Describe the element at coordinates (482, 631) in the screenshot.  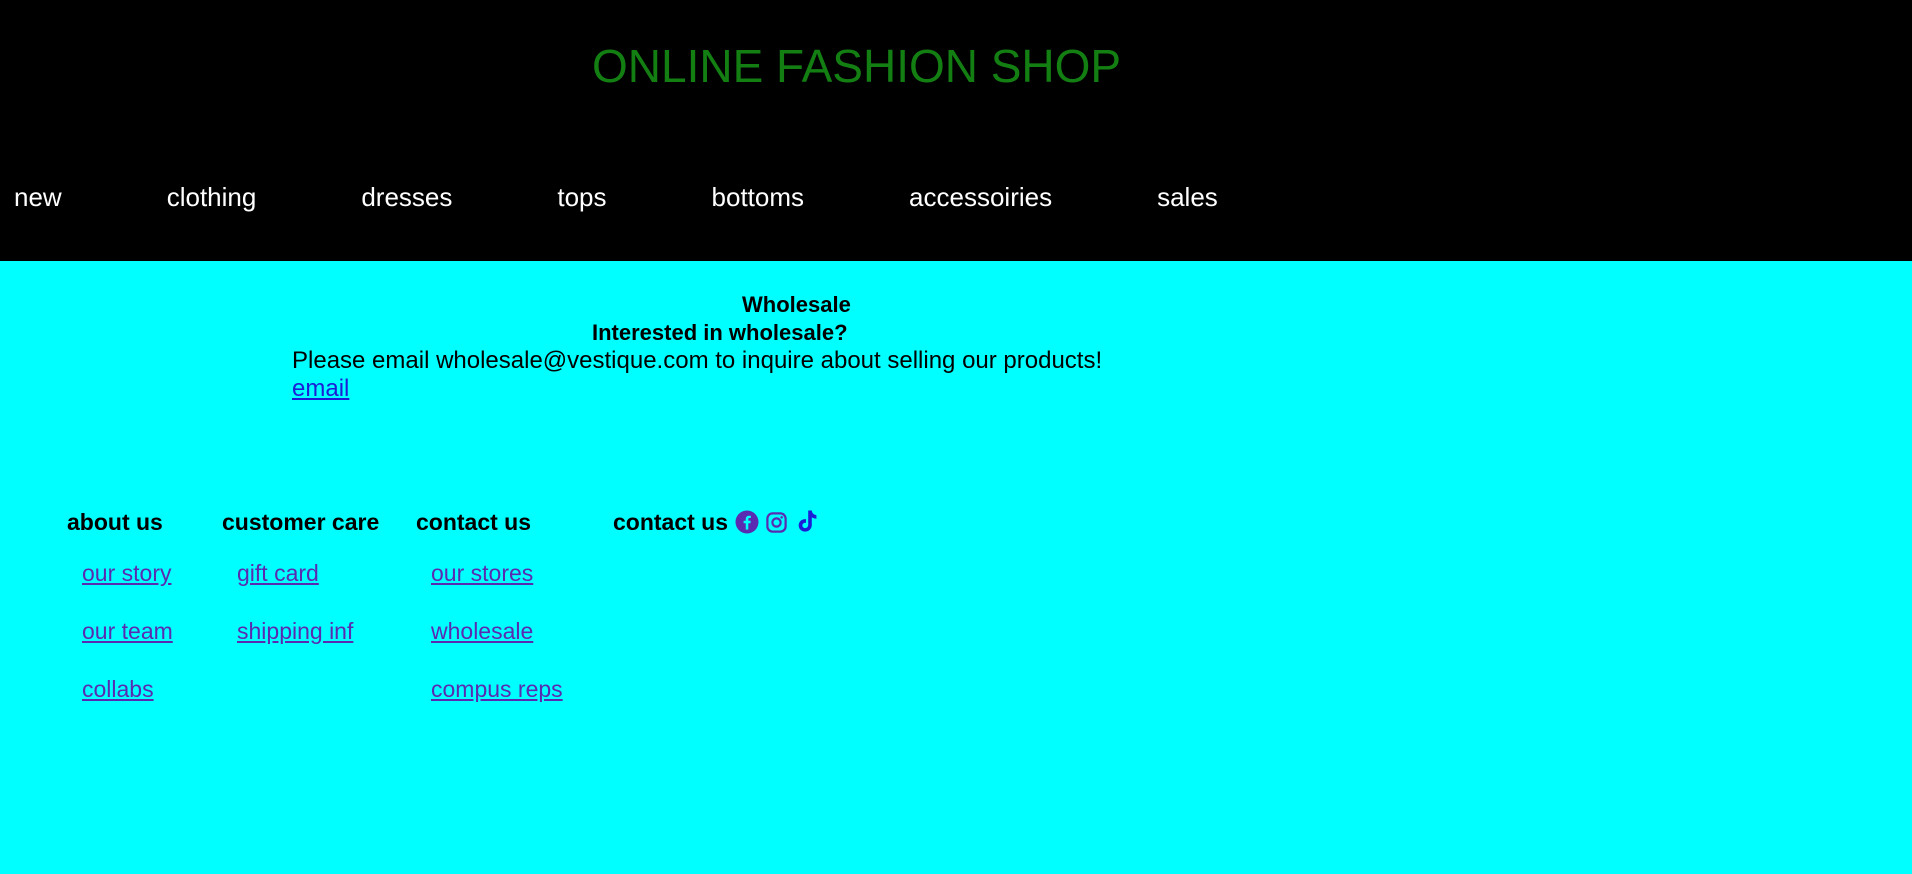
I see `footer-link-wholesale: wholesale` at that location.